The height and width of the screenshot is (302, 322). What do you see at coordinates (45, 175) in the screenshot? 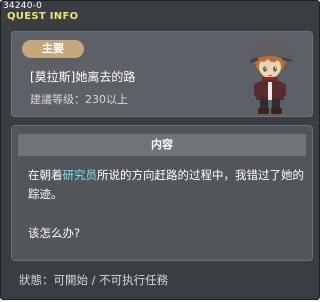
I see `description-text-start: 在朝着` at bounding box center [45, 175].